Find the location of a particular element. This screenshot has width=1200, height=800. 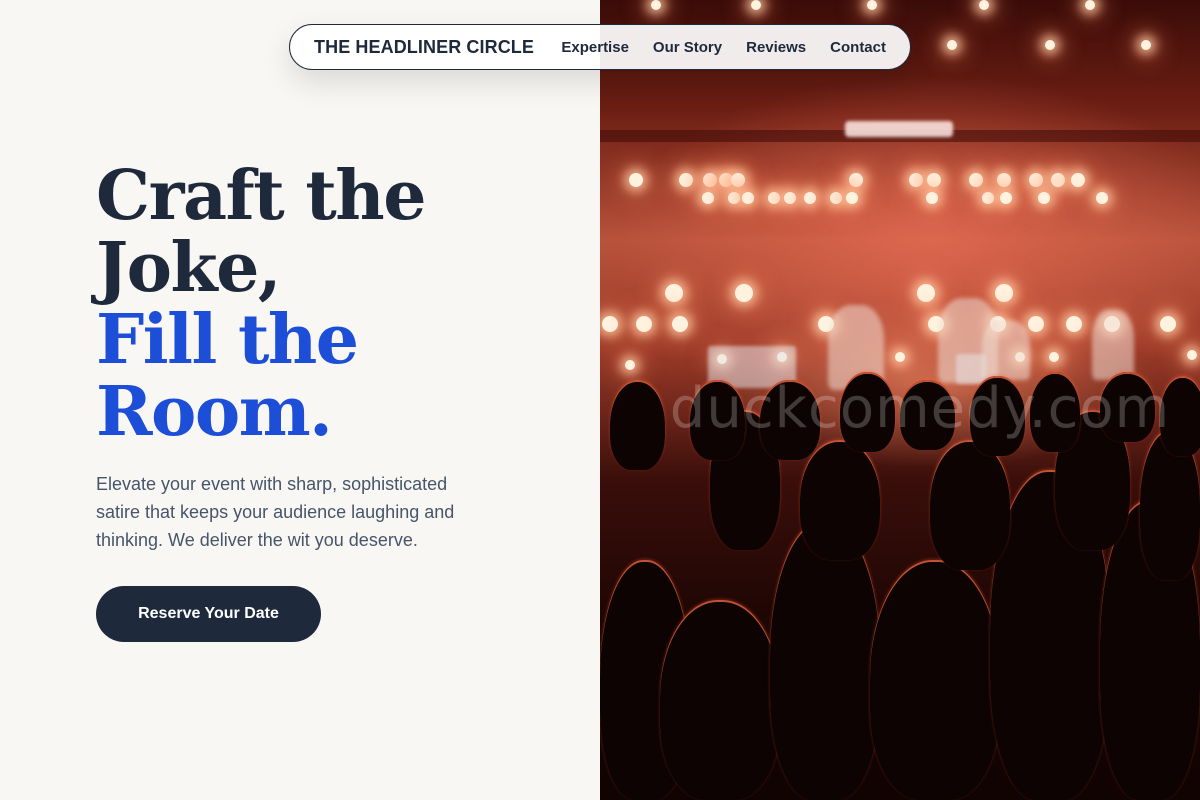

stage-banner is located at coordinates (899, 129).